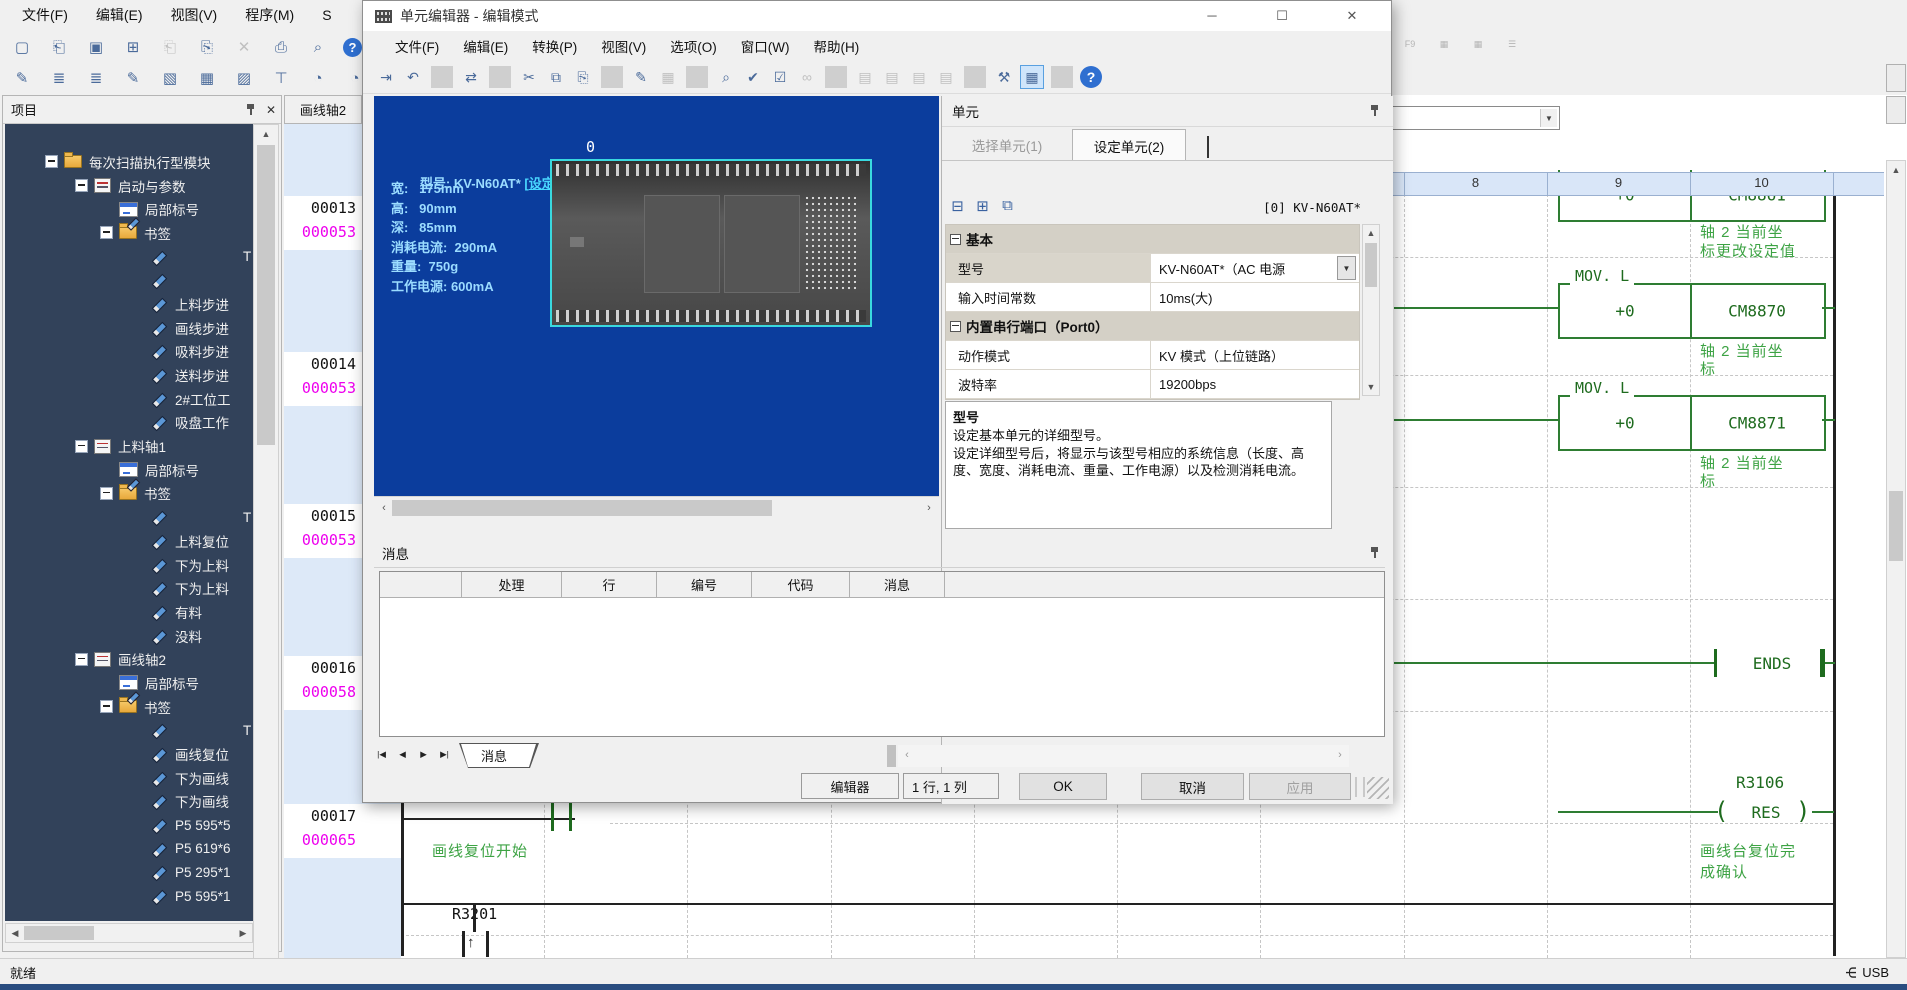 The height and width of the screenshot is (990, 1907). Describe the element at coordinates (1123, 756) in the screenshot. I see `tab-scrollbar: ‹ ›` at that location.